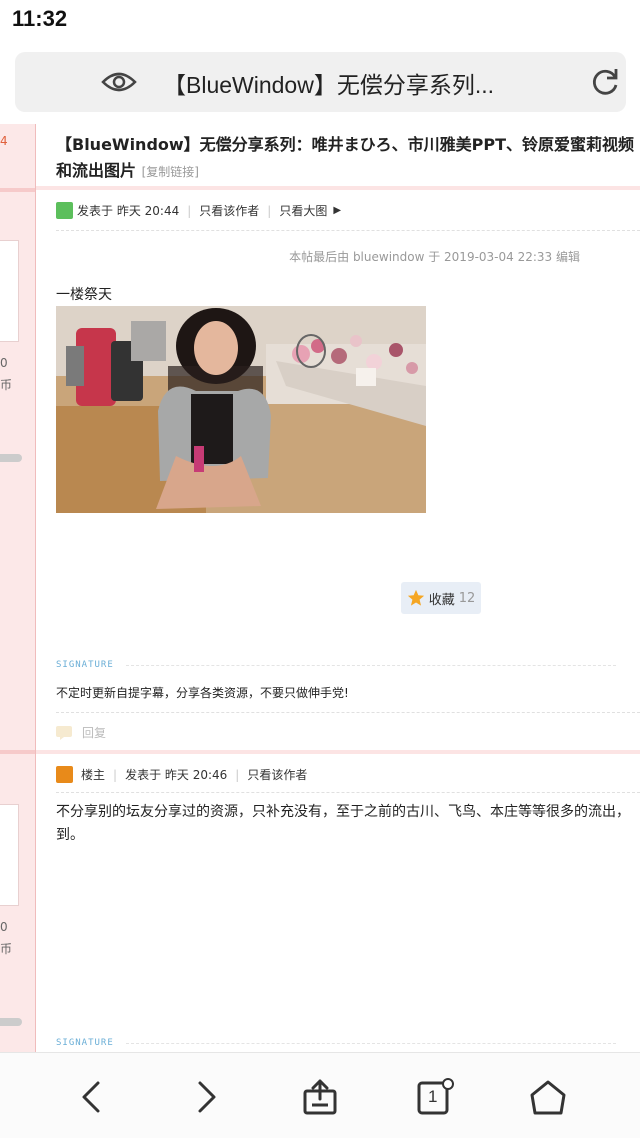 The height and width of the screenshot is (1138, 640). I want to click on share-icon, so click(320, 1097).